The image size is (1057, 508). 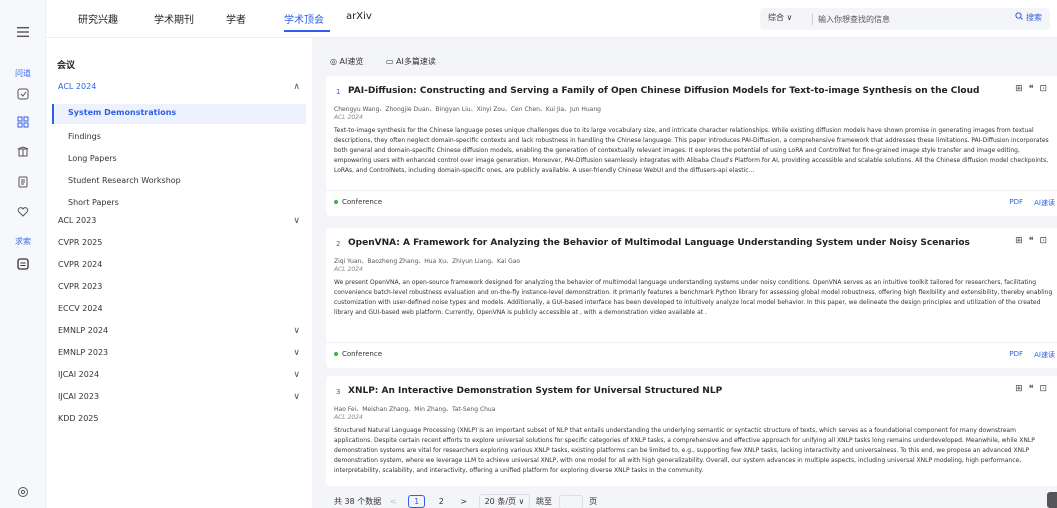 I want to click on status-dot, so click(x=336, y=202).